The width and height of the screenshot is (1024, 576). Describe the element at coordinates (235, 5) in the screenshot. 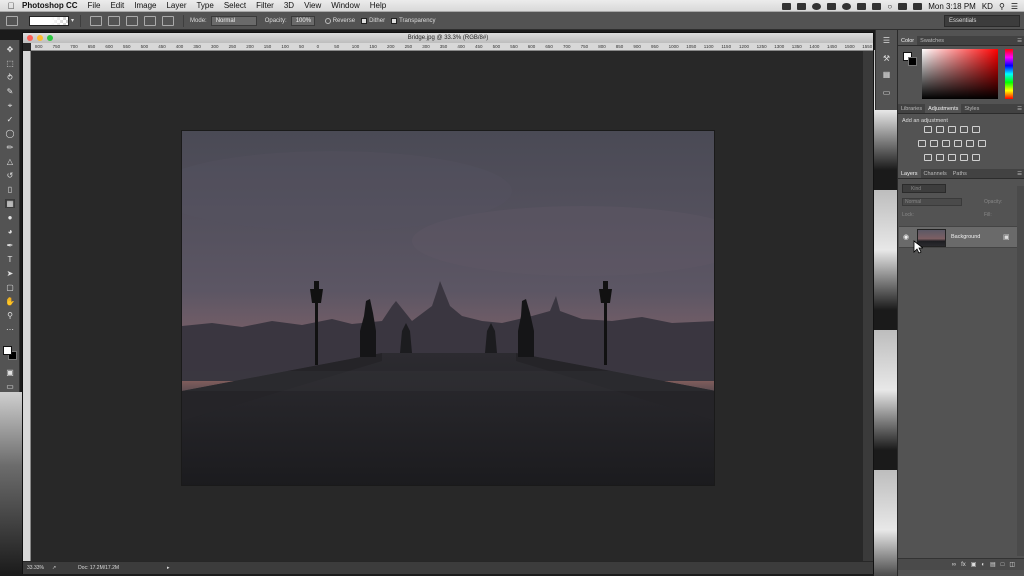

I see `menu-select: Select` at that location.